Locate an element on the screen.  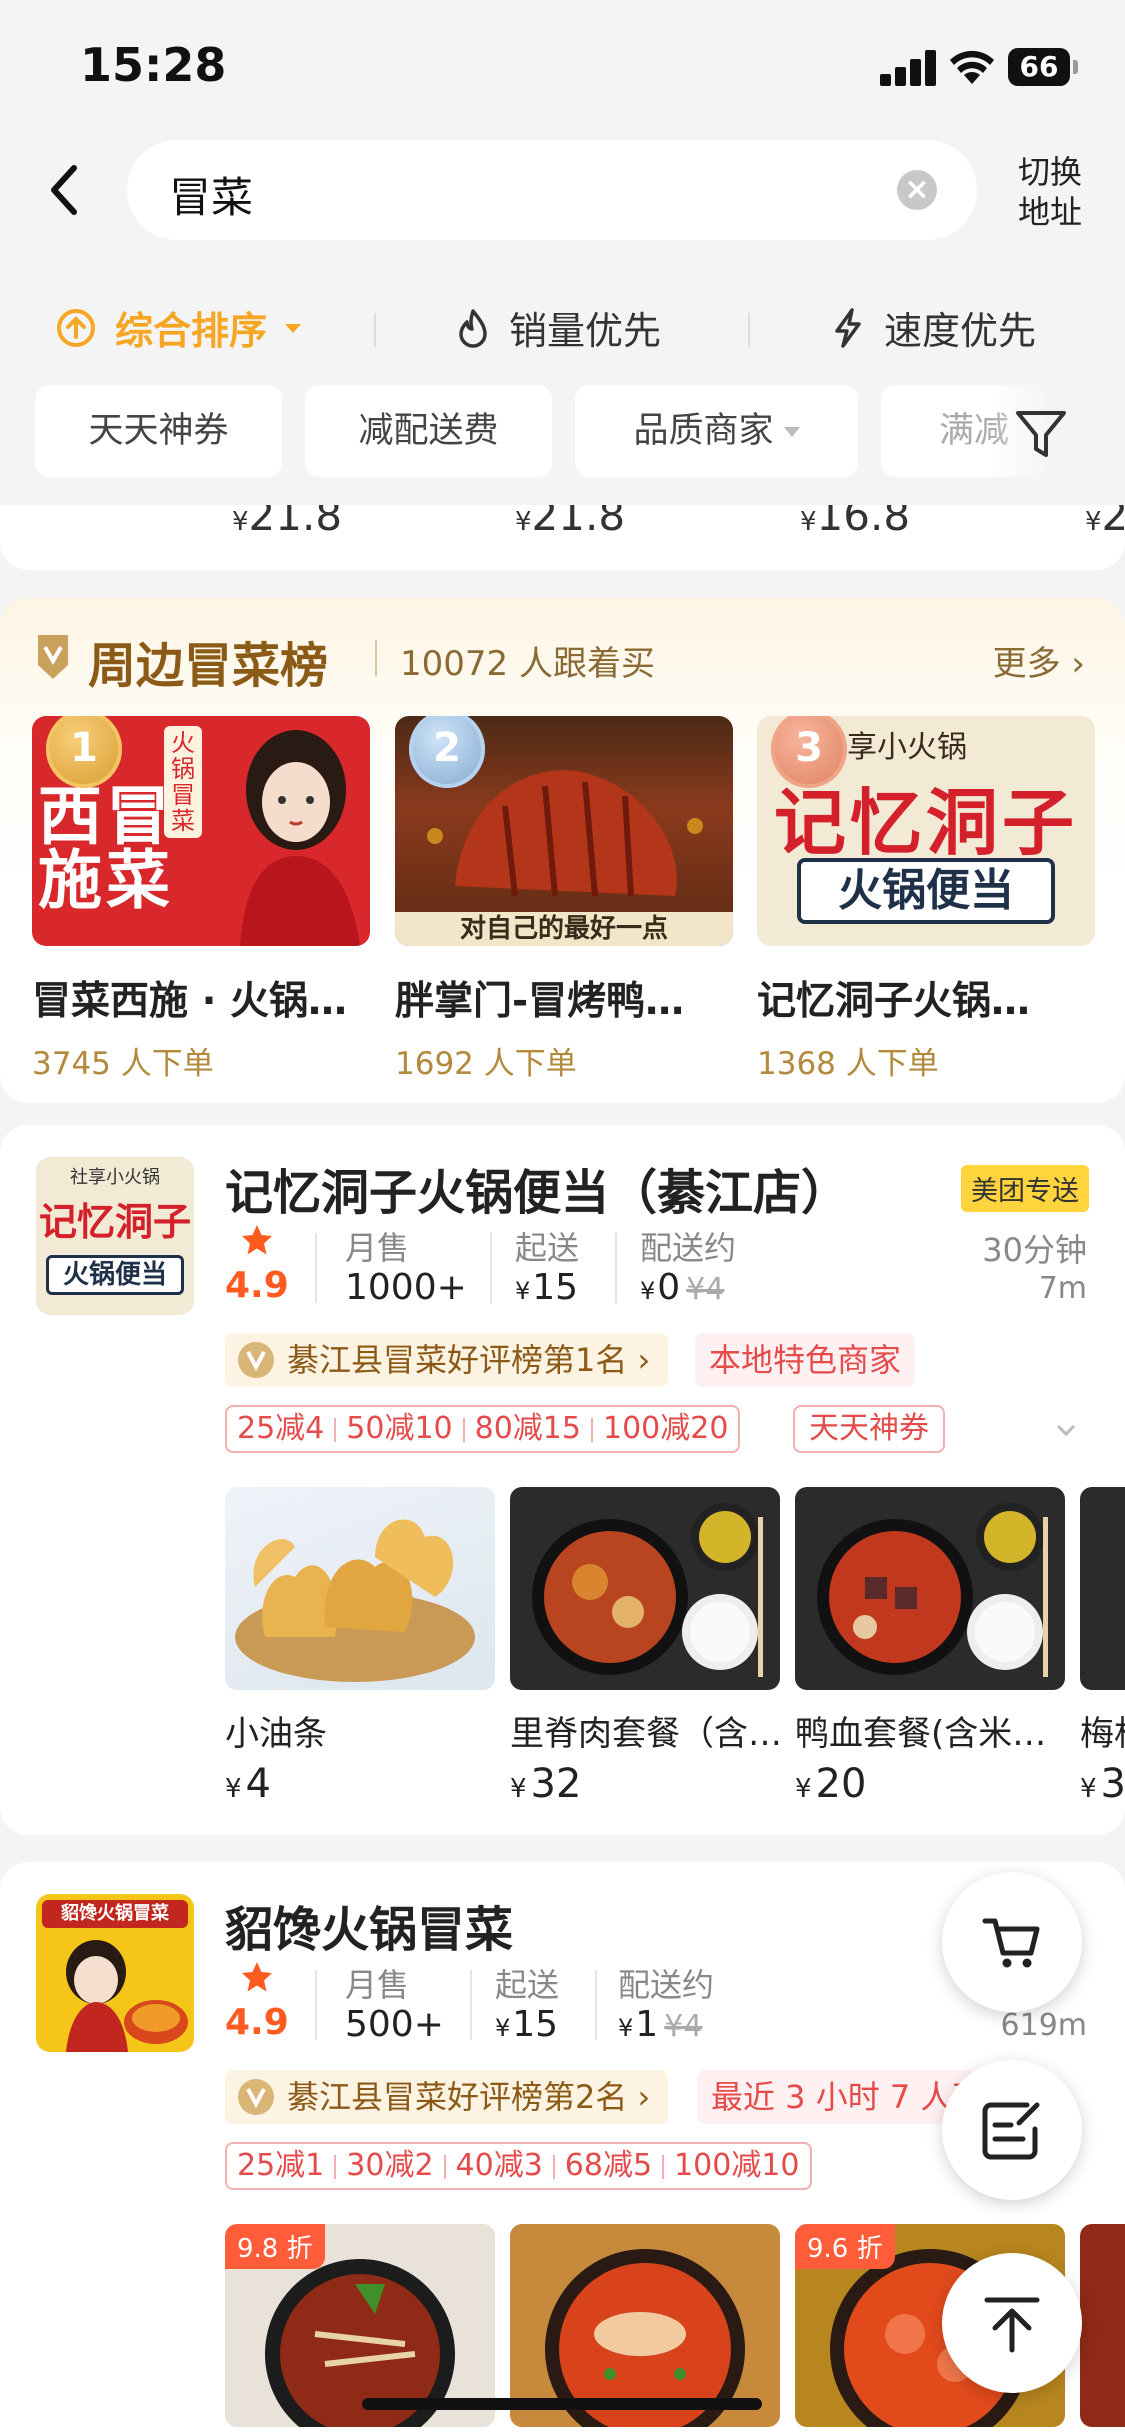
monthly-sales: 1000+ is located at coordinates (406, 1287).